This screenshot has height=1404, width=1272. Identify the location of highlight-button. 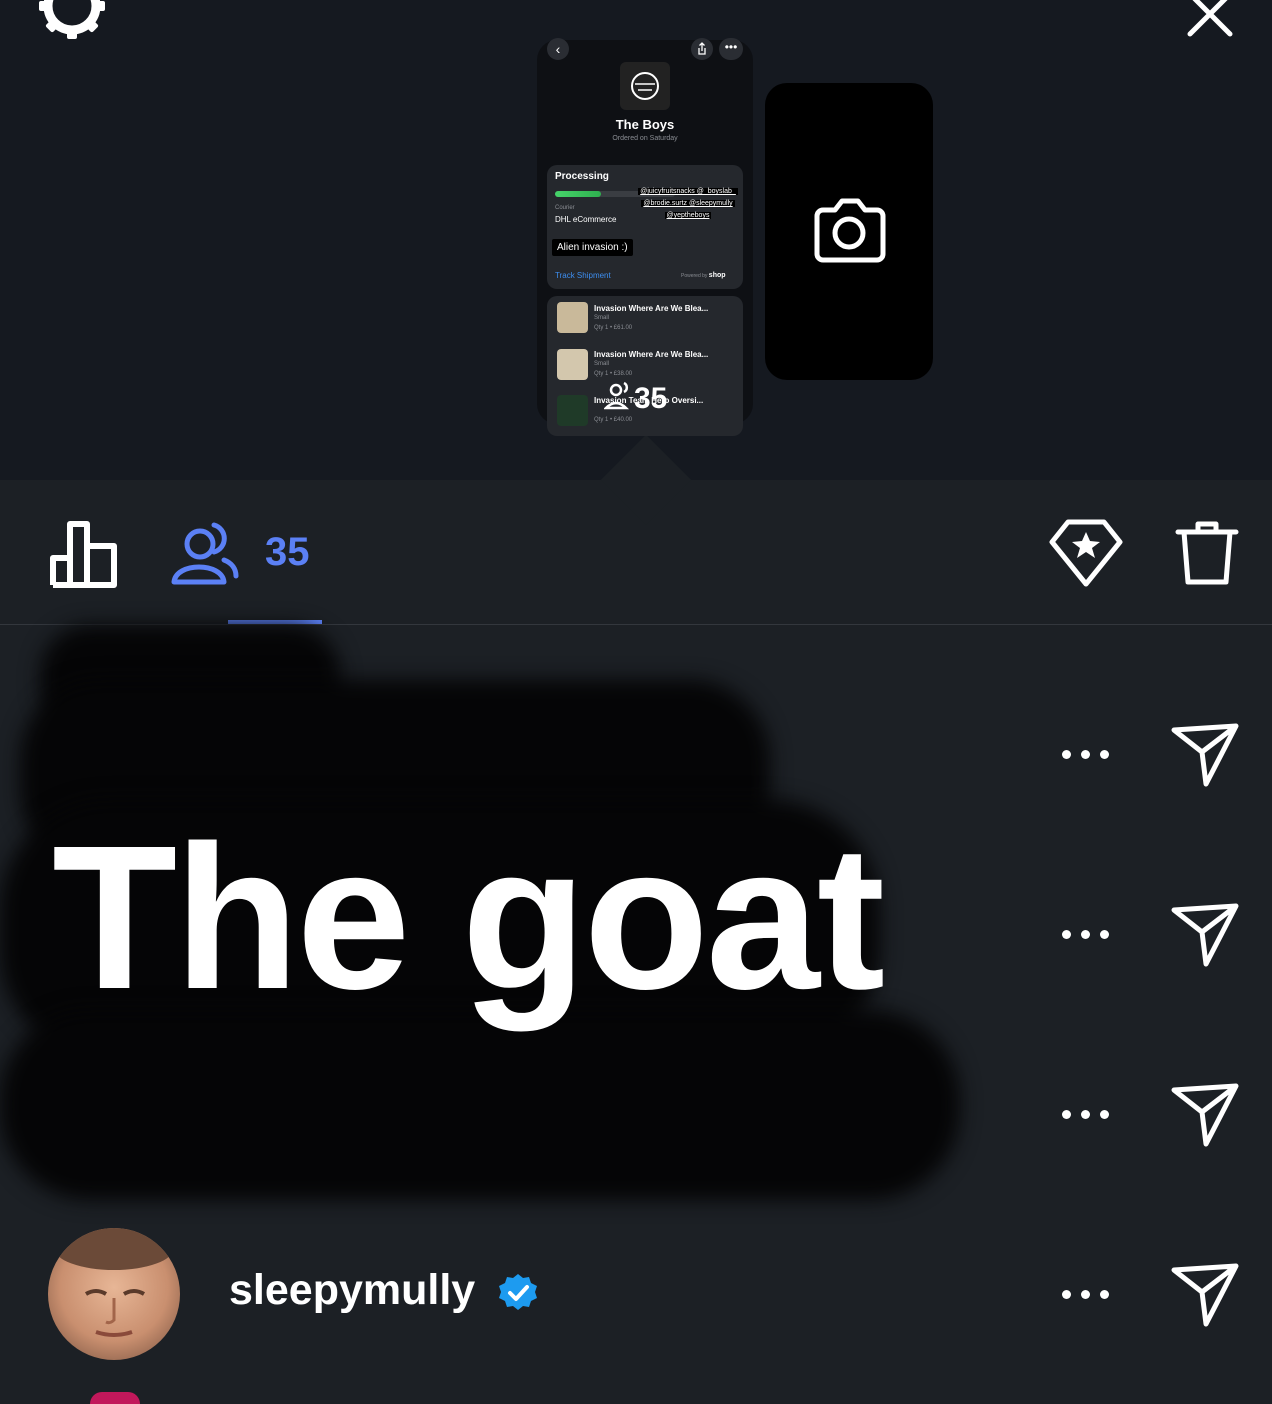
(1086, 555).